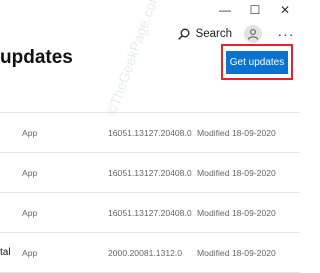 This screenshot has width=320, height=273. What do you see at coordinates (133, 59) in the screenshot?
I see `watermark: ©TheGeekPage.com` at bounding box center [133, 59].